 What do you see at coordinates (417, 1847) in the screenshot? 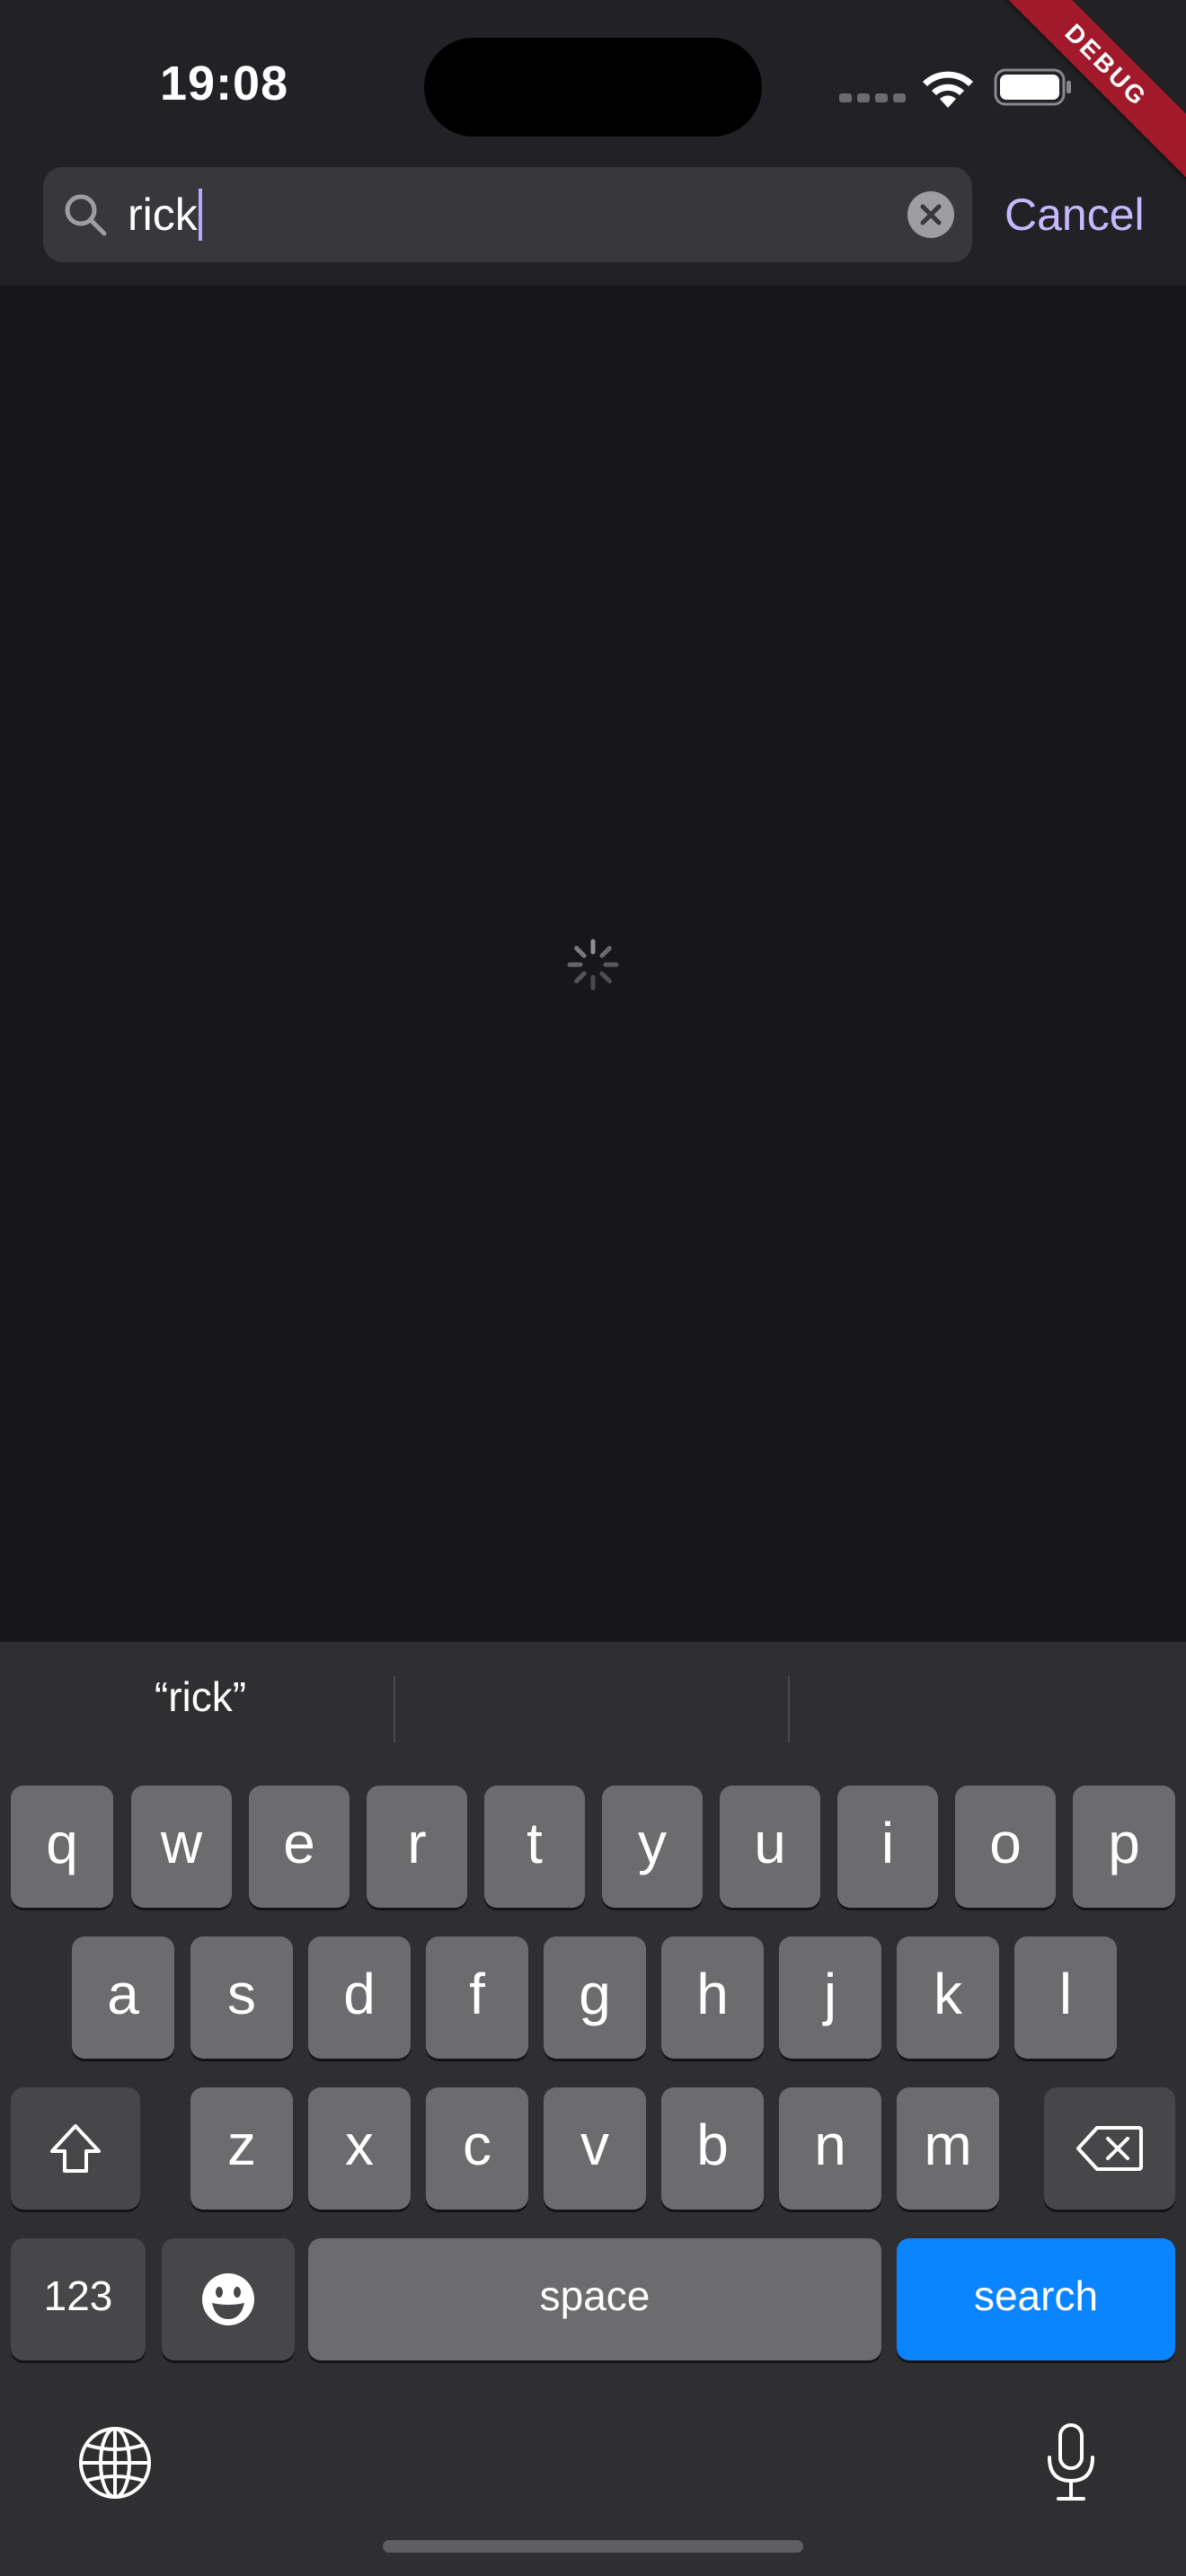
I see `key-r: r` at bounding box center [417, 1847].